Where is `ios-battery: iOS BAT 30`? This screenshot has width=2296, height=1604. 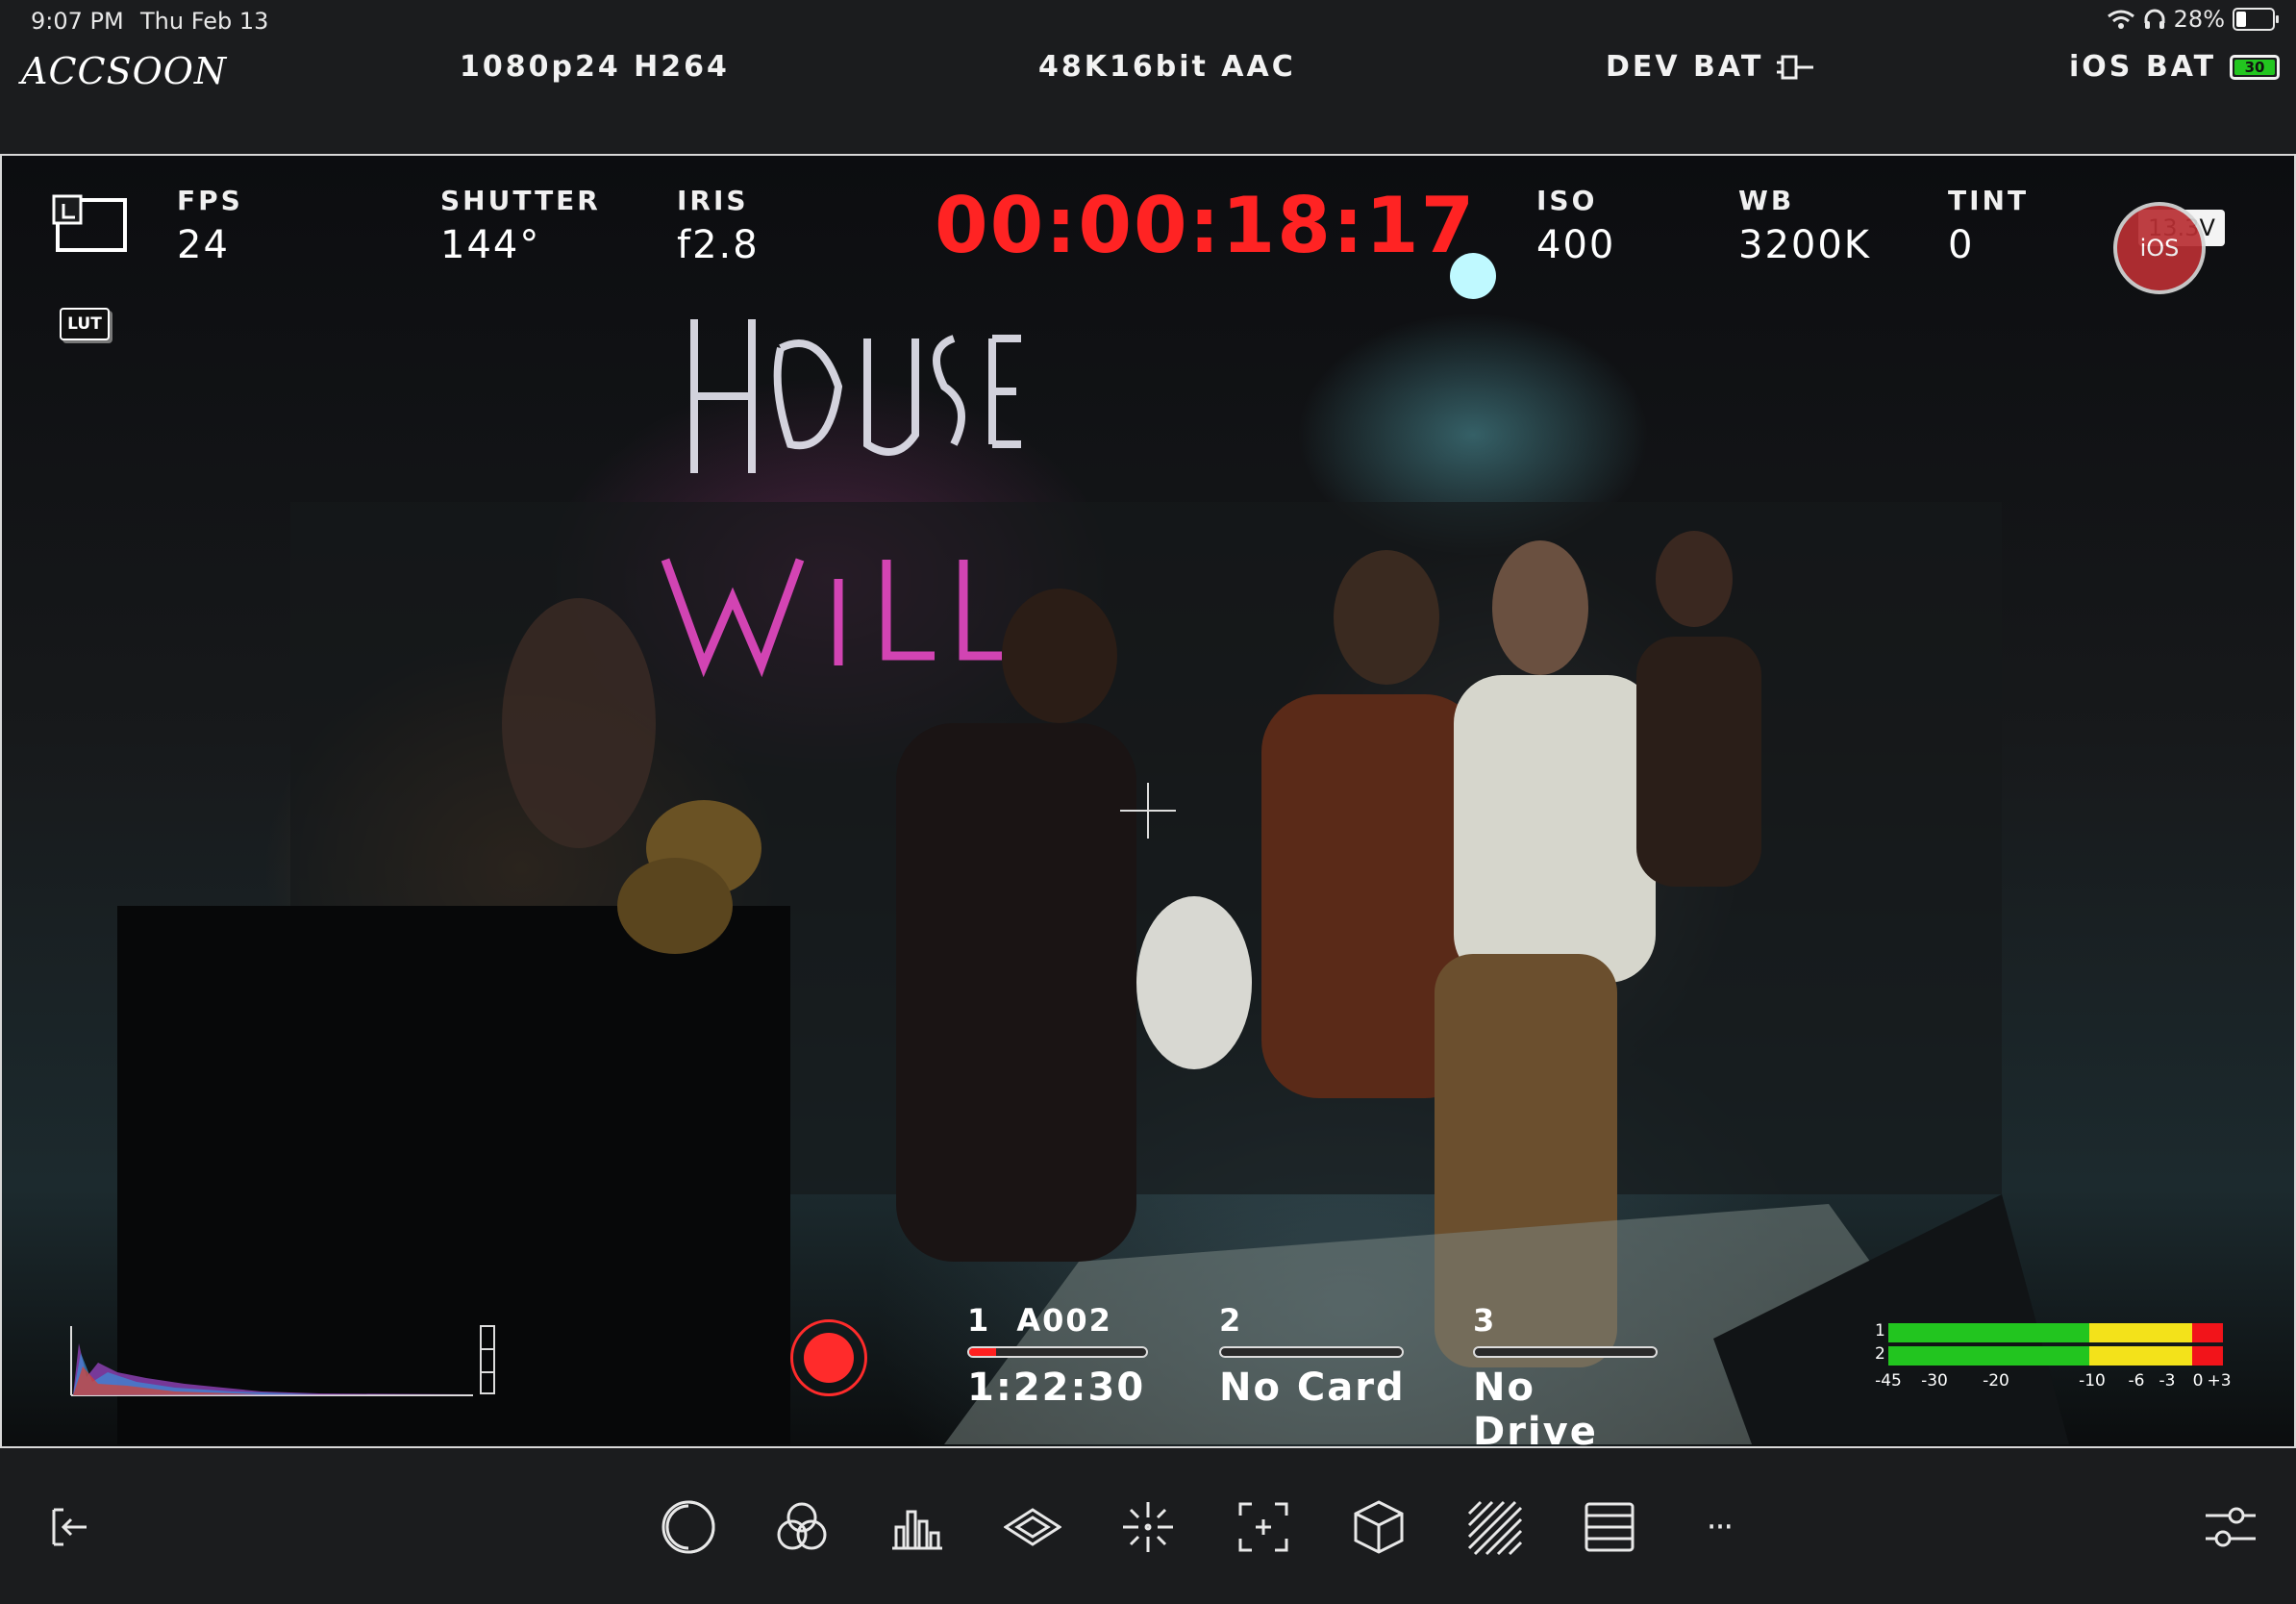 ios-battery: iOS BAT 30 is located at coordinates (2175, 67).